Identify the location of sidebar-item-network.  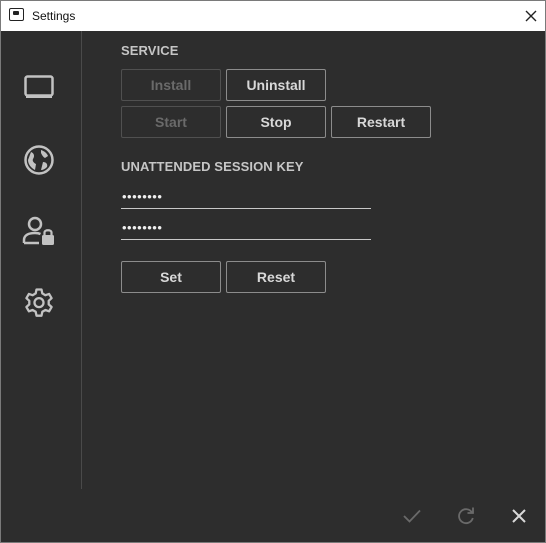
(39, 160).